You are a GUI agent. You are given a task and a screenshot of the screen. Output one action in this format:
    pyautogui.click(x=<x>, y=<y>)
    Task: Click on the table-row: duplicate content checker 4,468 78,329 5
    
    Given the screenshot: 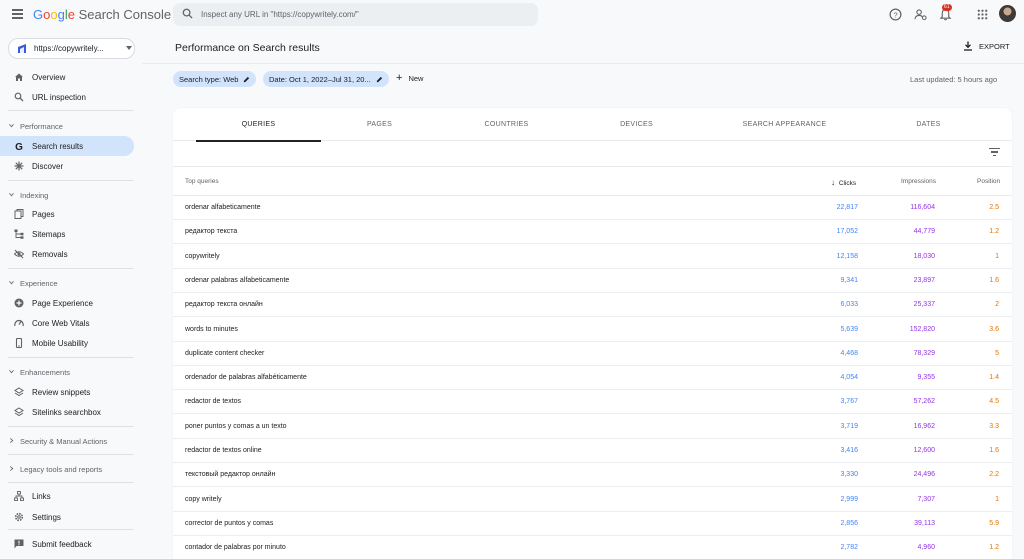 What is the action you would take?
    pyautogui.click(x=592, y=354)
    